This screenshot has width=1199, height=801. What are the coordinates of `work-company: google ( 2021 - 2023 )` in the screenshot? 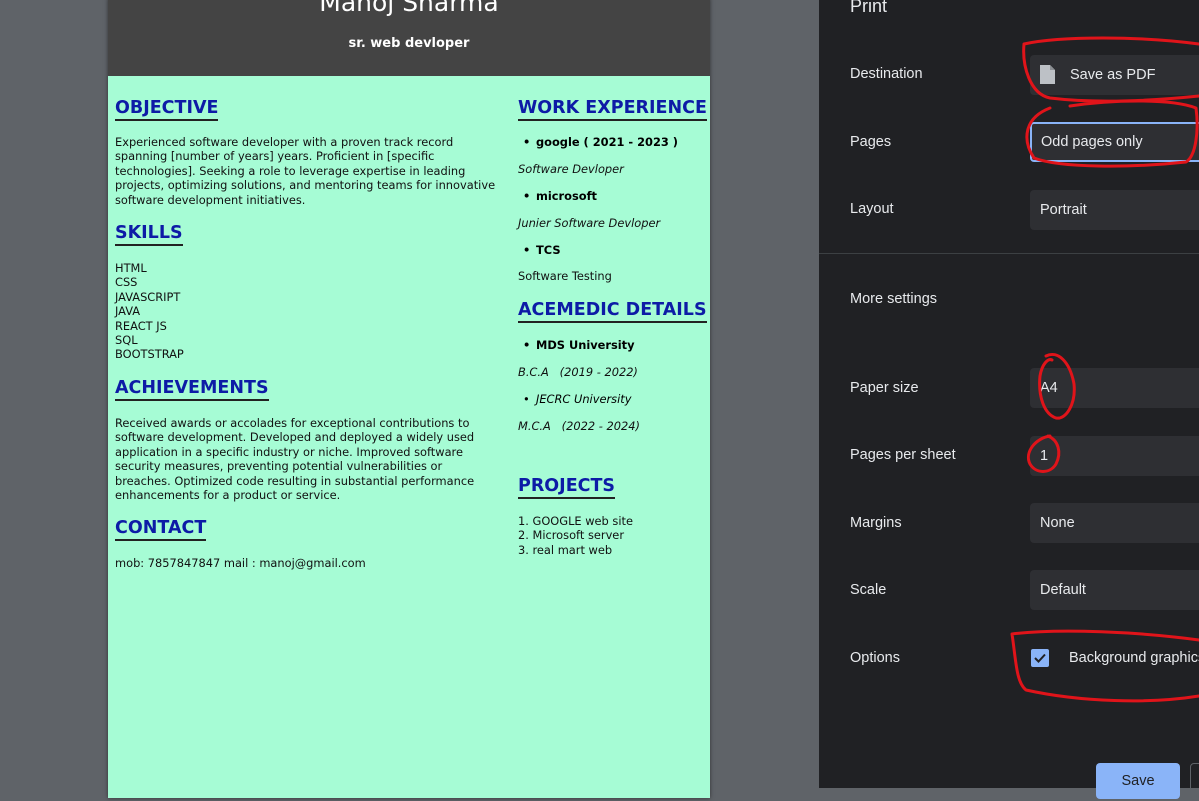 It's located at (600, 142).